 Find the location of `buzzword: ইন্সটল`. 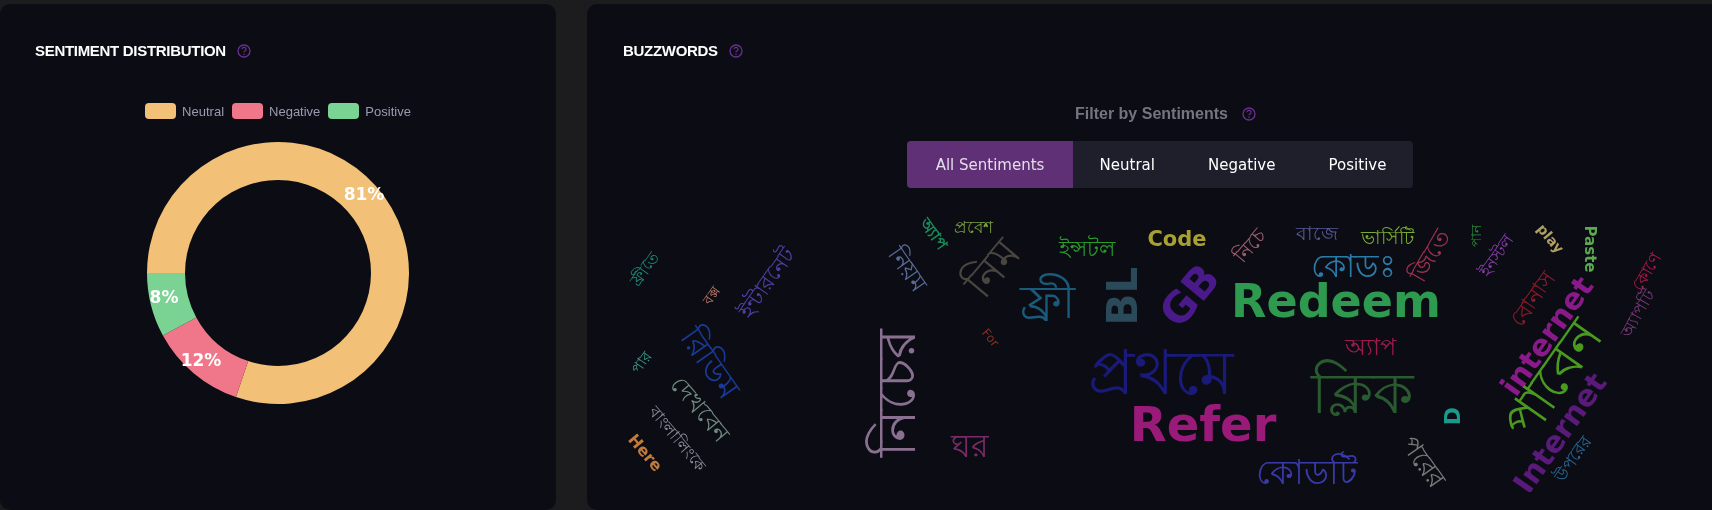

buzzword: ইন্সটল is located at coordinates (1087, 249).